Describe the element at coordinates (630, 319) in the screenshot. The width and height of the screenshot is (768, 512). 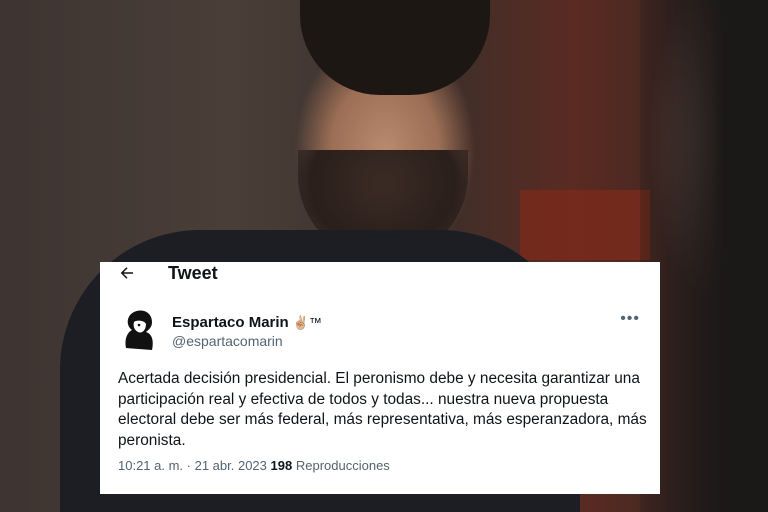
I see `more-horizontal-icon: •••` at that location.